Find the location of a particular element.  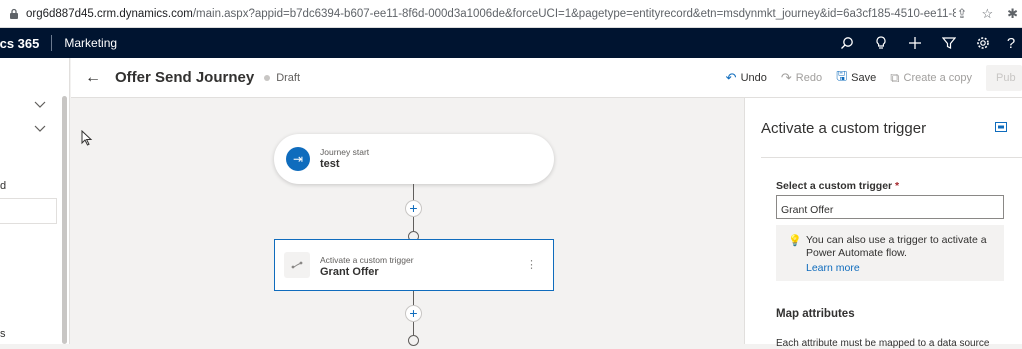

search-icon is located at coordinates (847, 43).